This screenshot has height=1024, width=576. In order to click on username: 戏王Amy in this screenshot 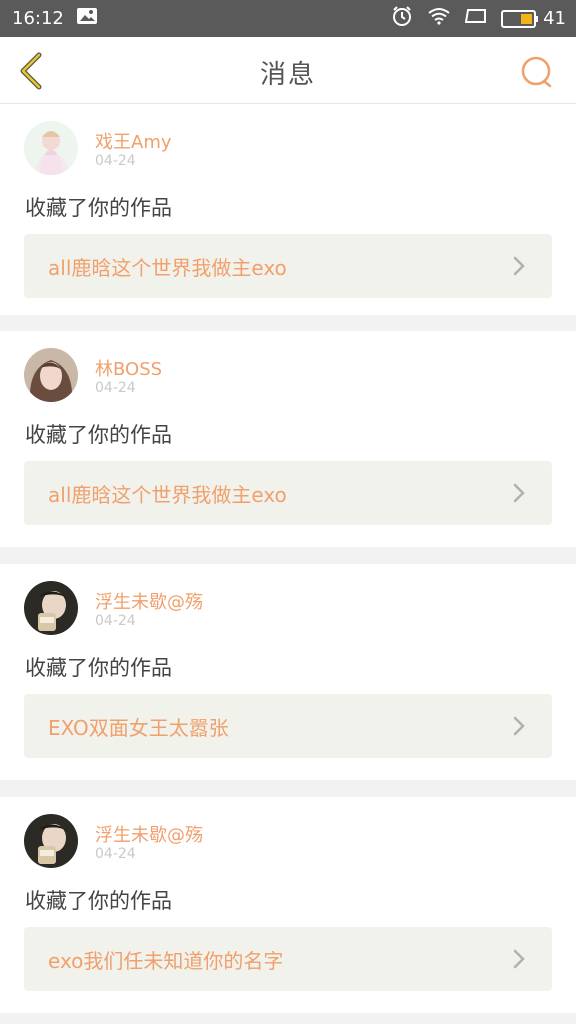, I will do `click(133, 141)`.